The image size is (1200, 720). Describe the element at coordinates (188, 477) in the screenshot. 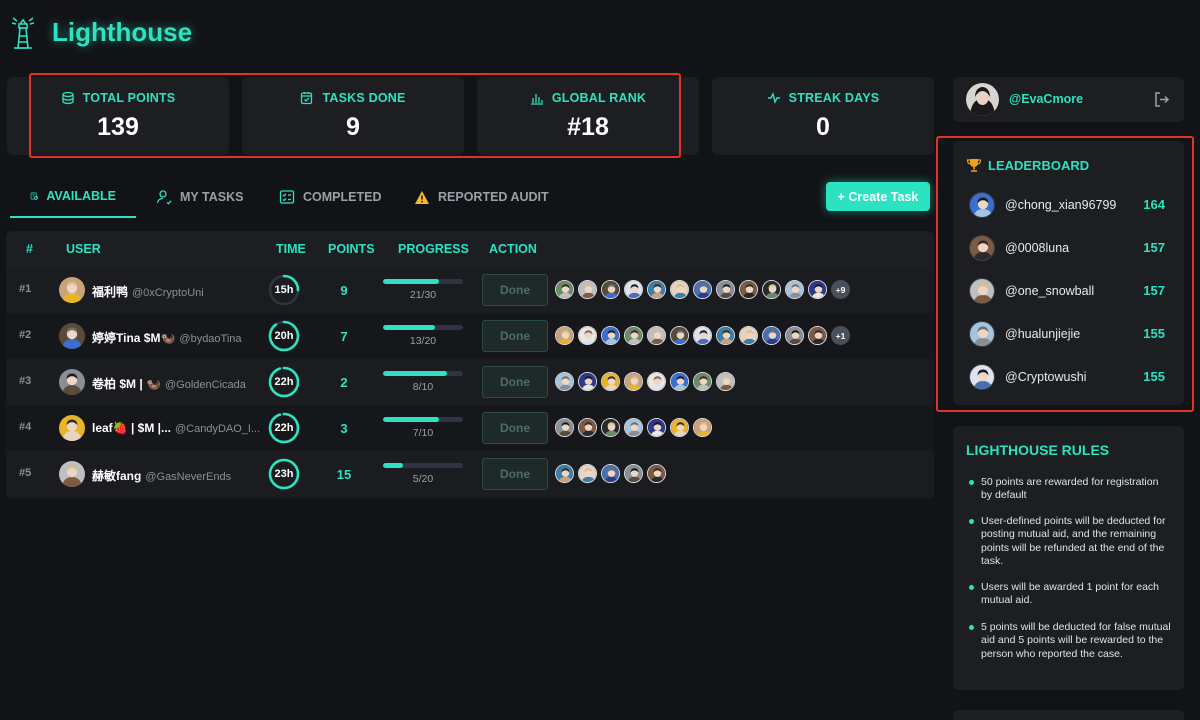

I see `user-handle: @GasNeverEnds` at that location.